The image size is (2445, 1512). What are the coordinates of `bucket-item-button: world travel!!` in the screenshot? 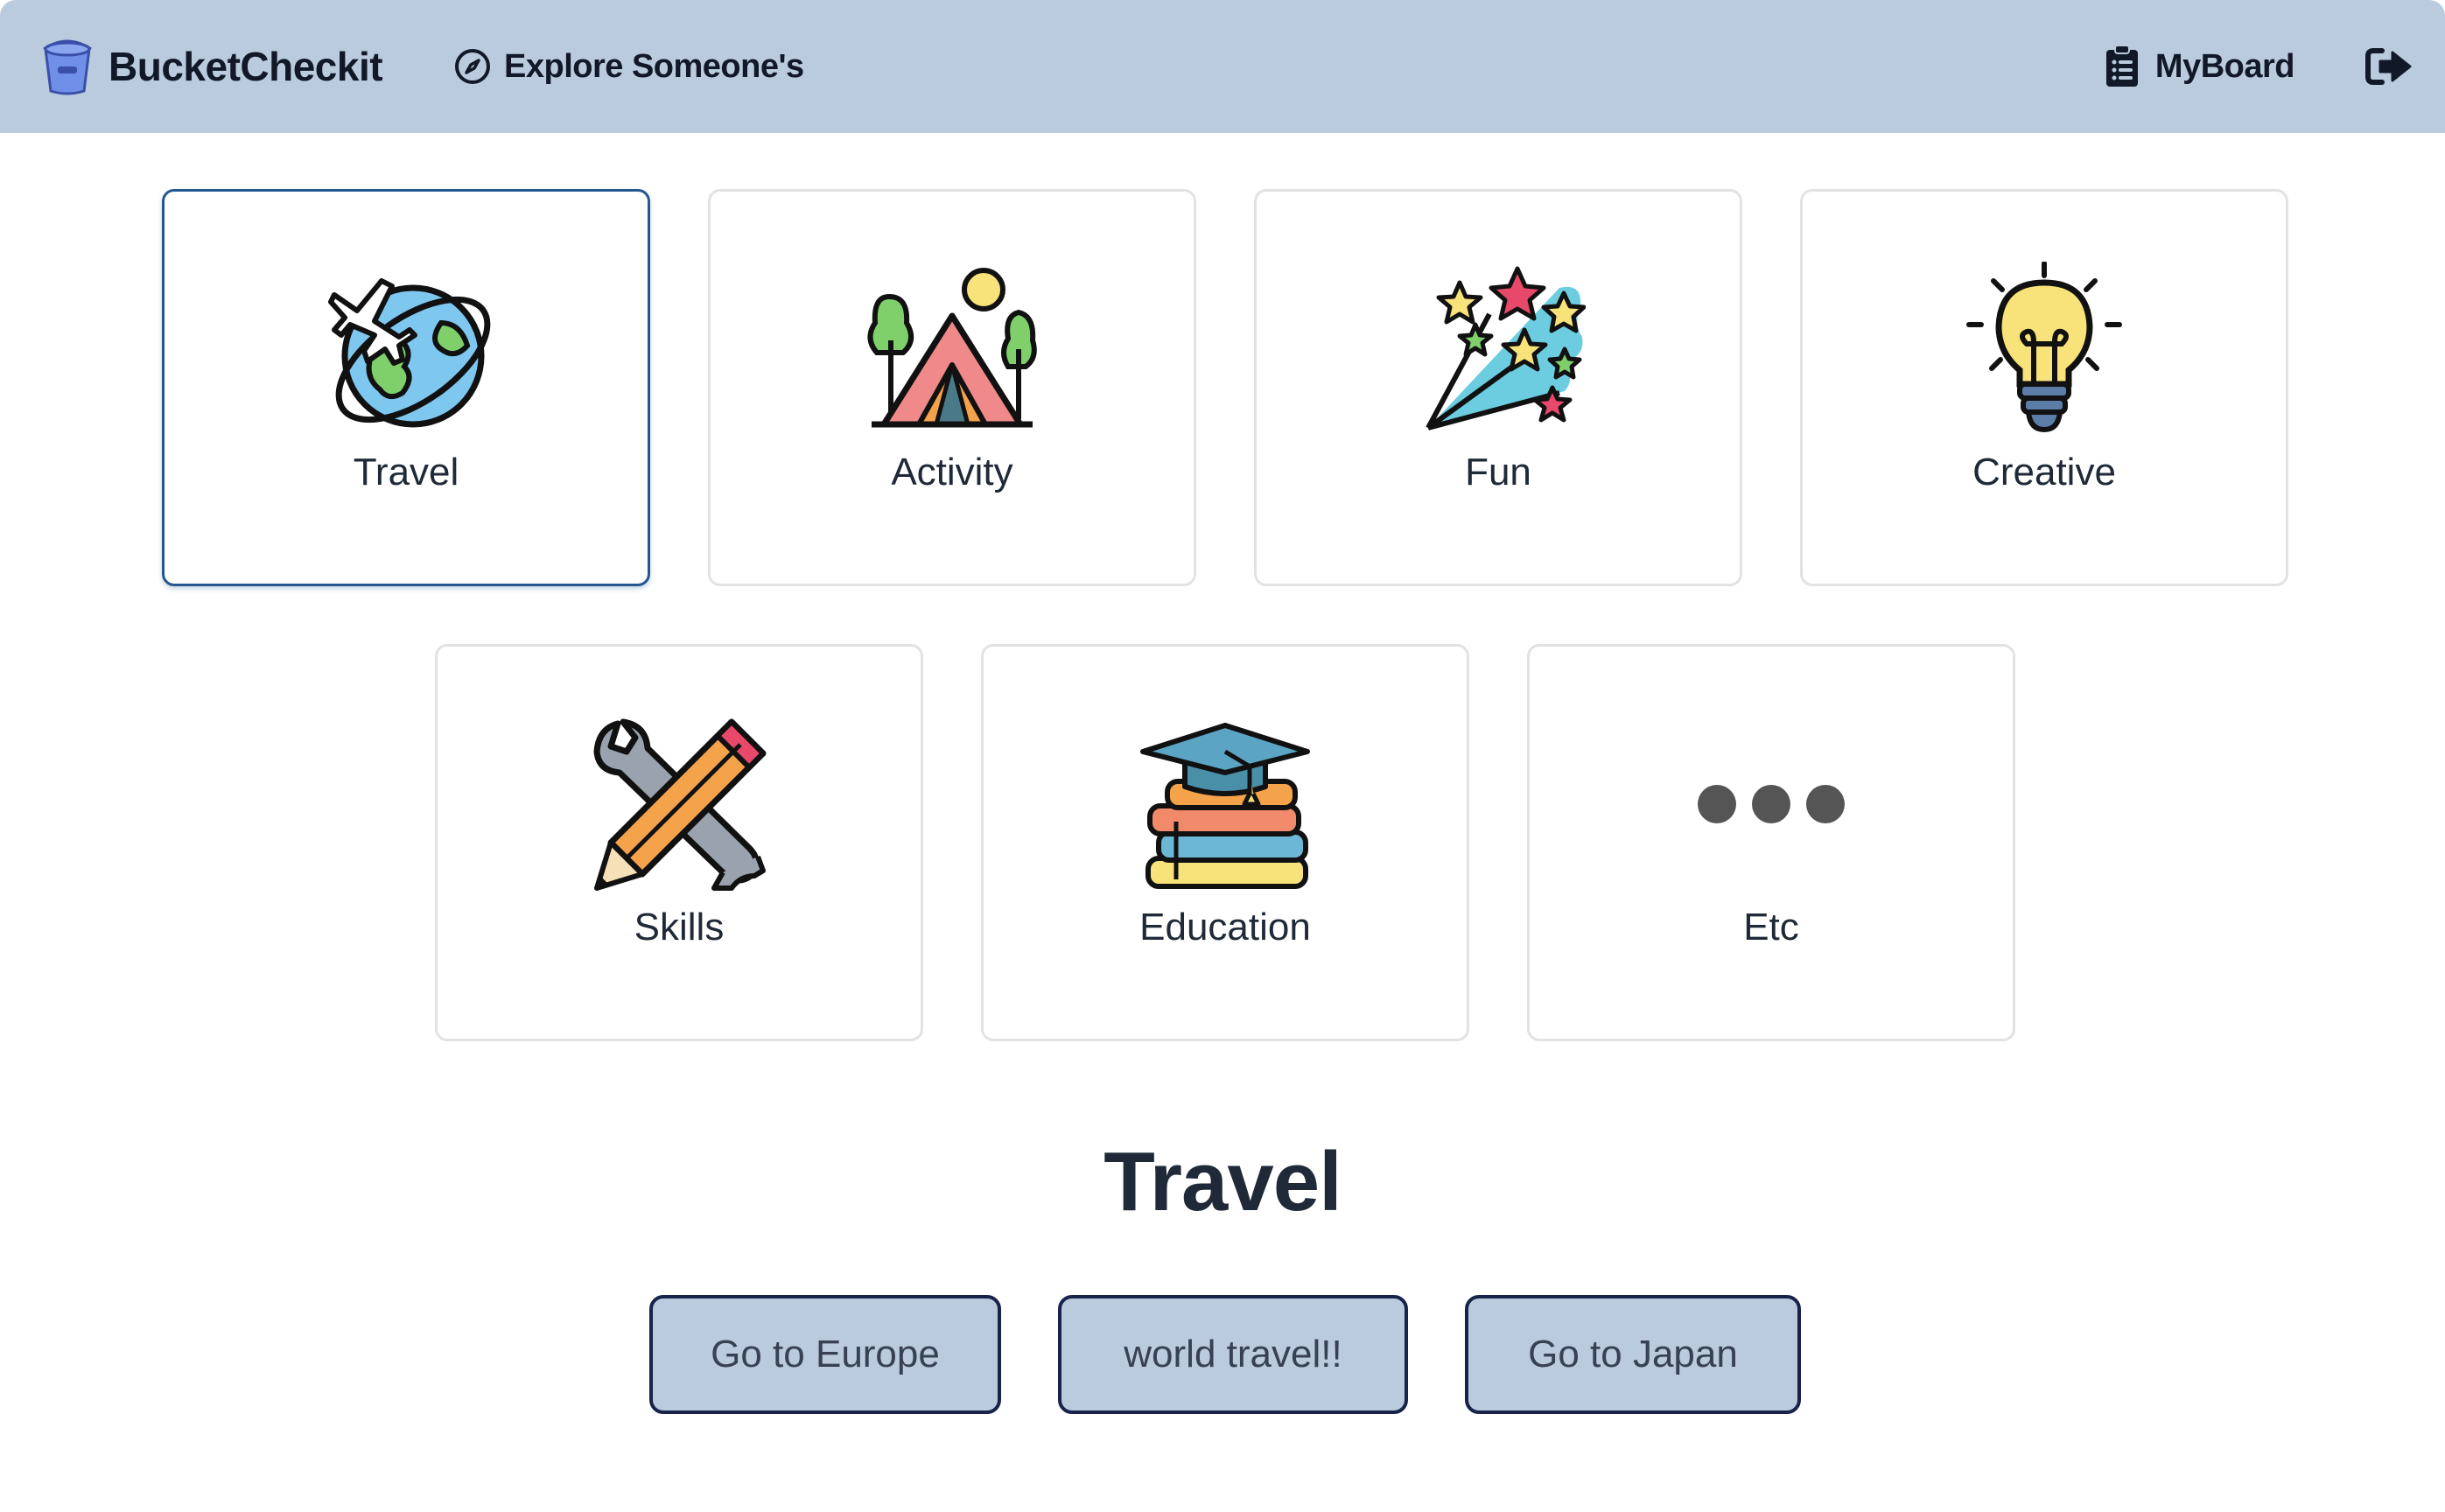 It's located at (1233, 1354).